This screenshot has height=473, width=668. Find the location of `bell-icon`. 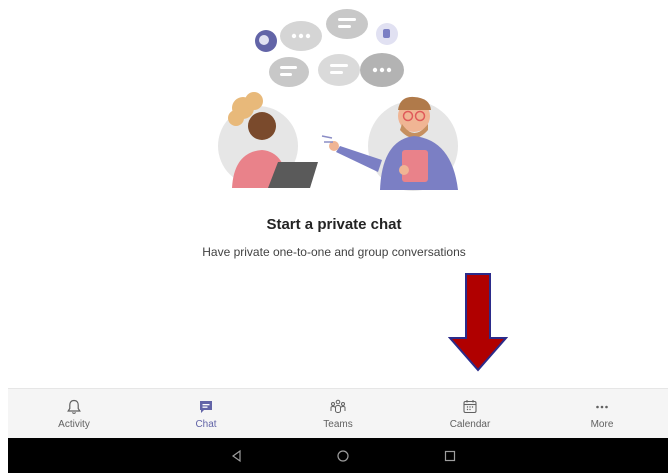

bell-icon is located at coordinates (74, 406).